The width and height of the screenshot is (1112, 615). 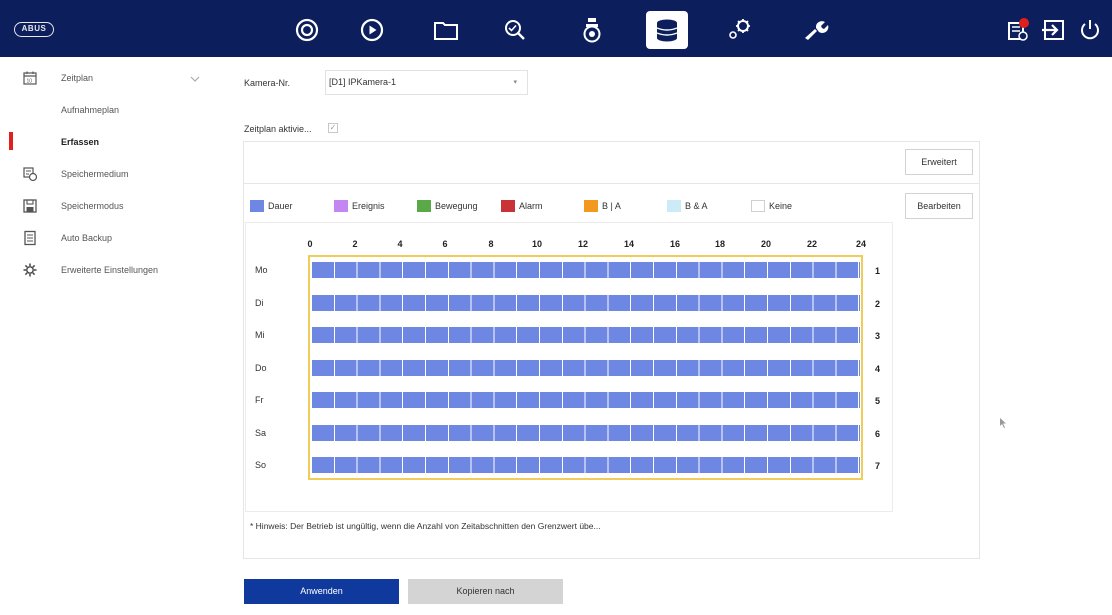 I want to click on legend-item-bewegung: Bewegung, so click(x=447, y=206).